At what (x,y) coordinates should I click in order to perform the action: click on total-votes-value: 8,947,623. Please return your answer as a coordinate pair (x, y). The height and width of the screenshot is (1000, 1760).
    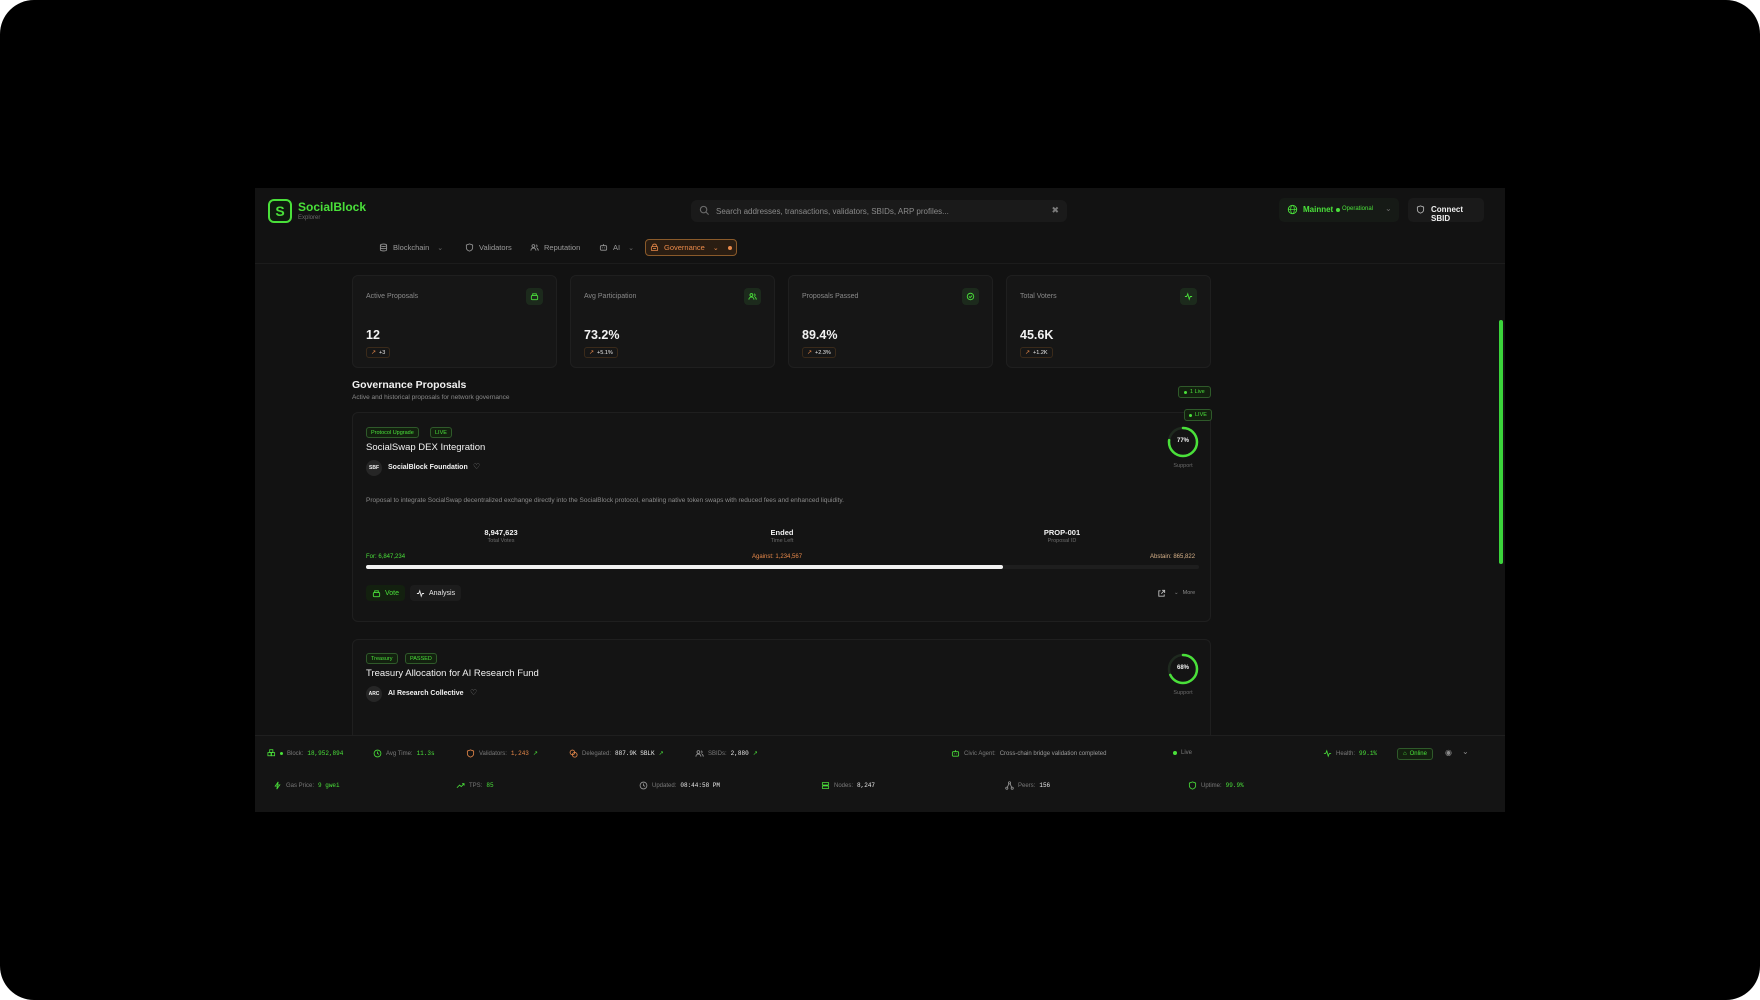
    Looking at the image, I should click on (501, 532).